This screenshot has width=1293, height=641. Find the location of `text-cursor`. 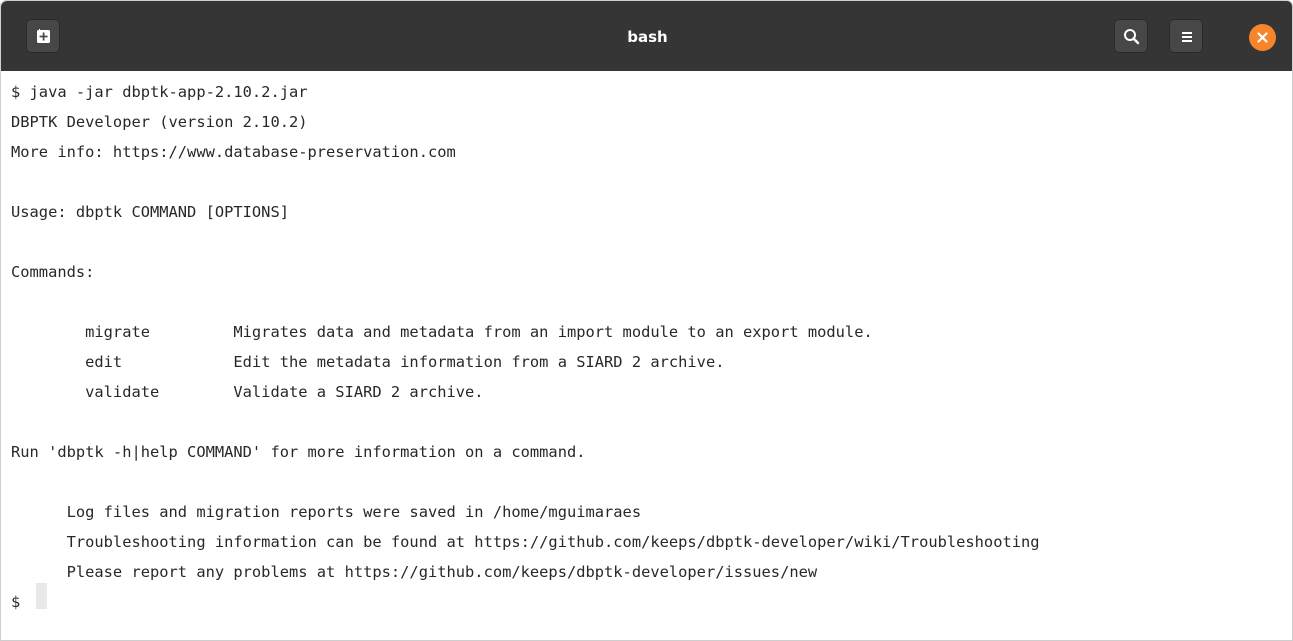

text-cursor is located at coordinates (41, 596).